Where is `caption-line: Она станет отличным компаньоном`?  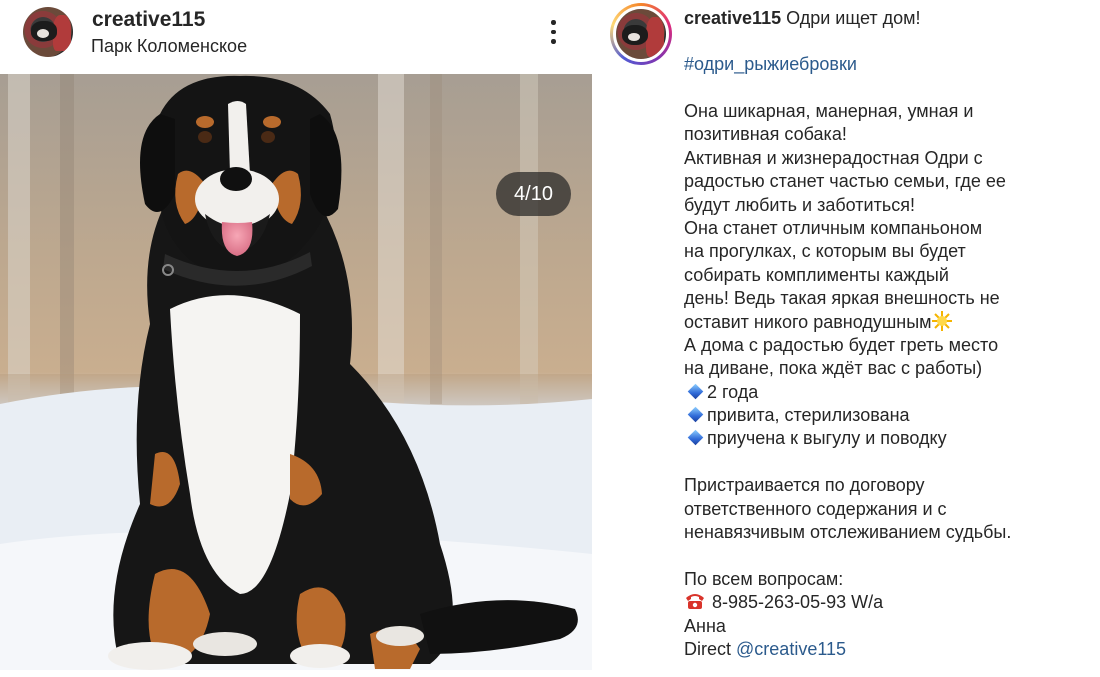
caption-line: Она станет отличным компаньоном is located at coordinates (833, 227).